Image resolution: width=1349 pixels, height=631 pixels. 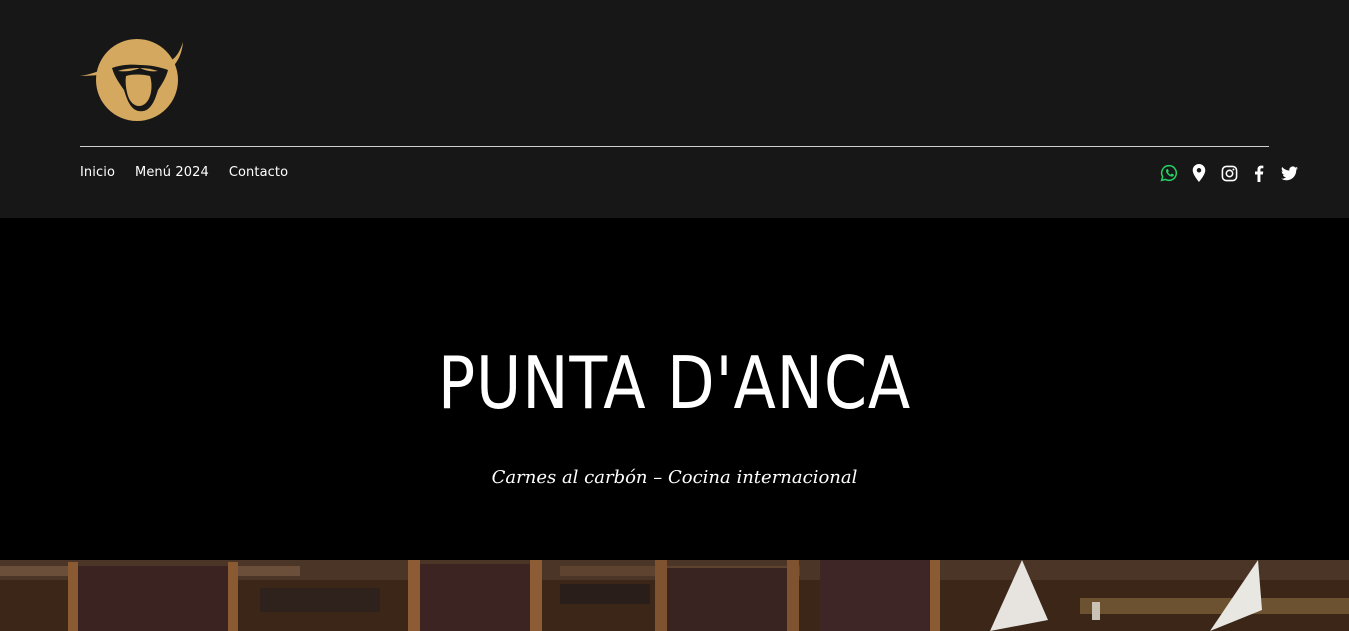 I want to click on twitter-icon, so click(x=1289, y=173).